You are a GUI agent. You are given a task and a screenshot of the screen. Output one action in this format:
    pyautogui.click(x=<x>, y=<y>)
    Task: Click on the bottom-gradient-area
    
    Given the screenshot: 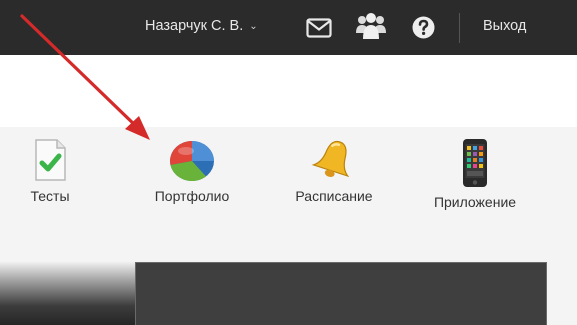 What is the action you would take?
    pyautogui.click(x=67, y=293)
    